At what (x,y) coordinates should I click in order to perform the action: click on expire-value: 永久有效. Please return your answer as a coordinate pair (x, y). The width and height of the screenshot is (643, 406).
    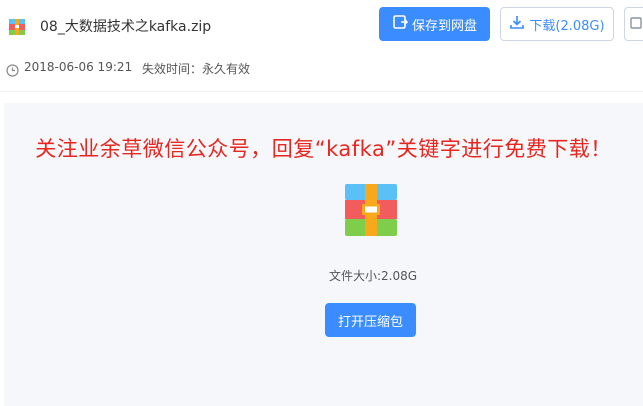
    Looking at the image, I should click on (226, 69).